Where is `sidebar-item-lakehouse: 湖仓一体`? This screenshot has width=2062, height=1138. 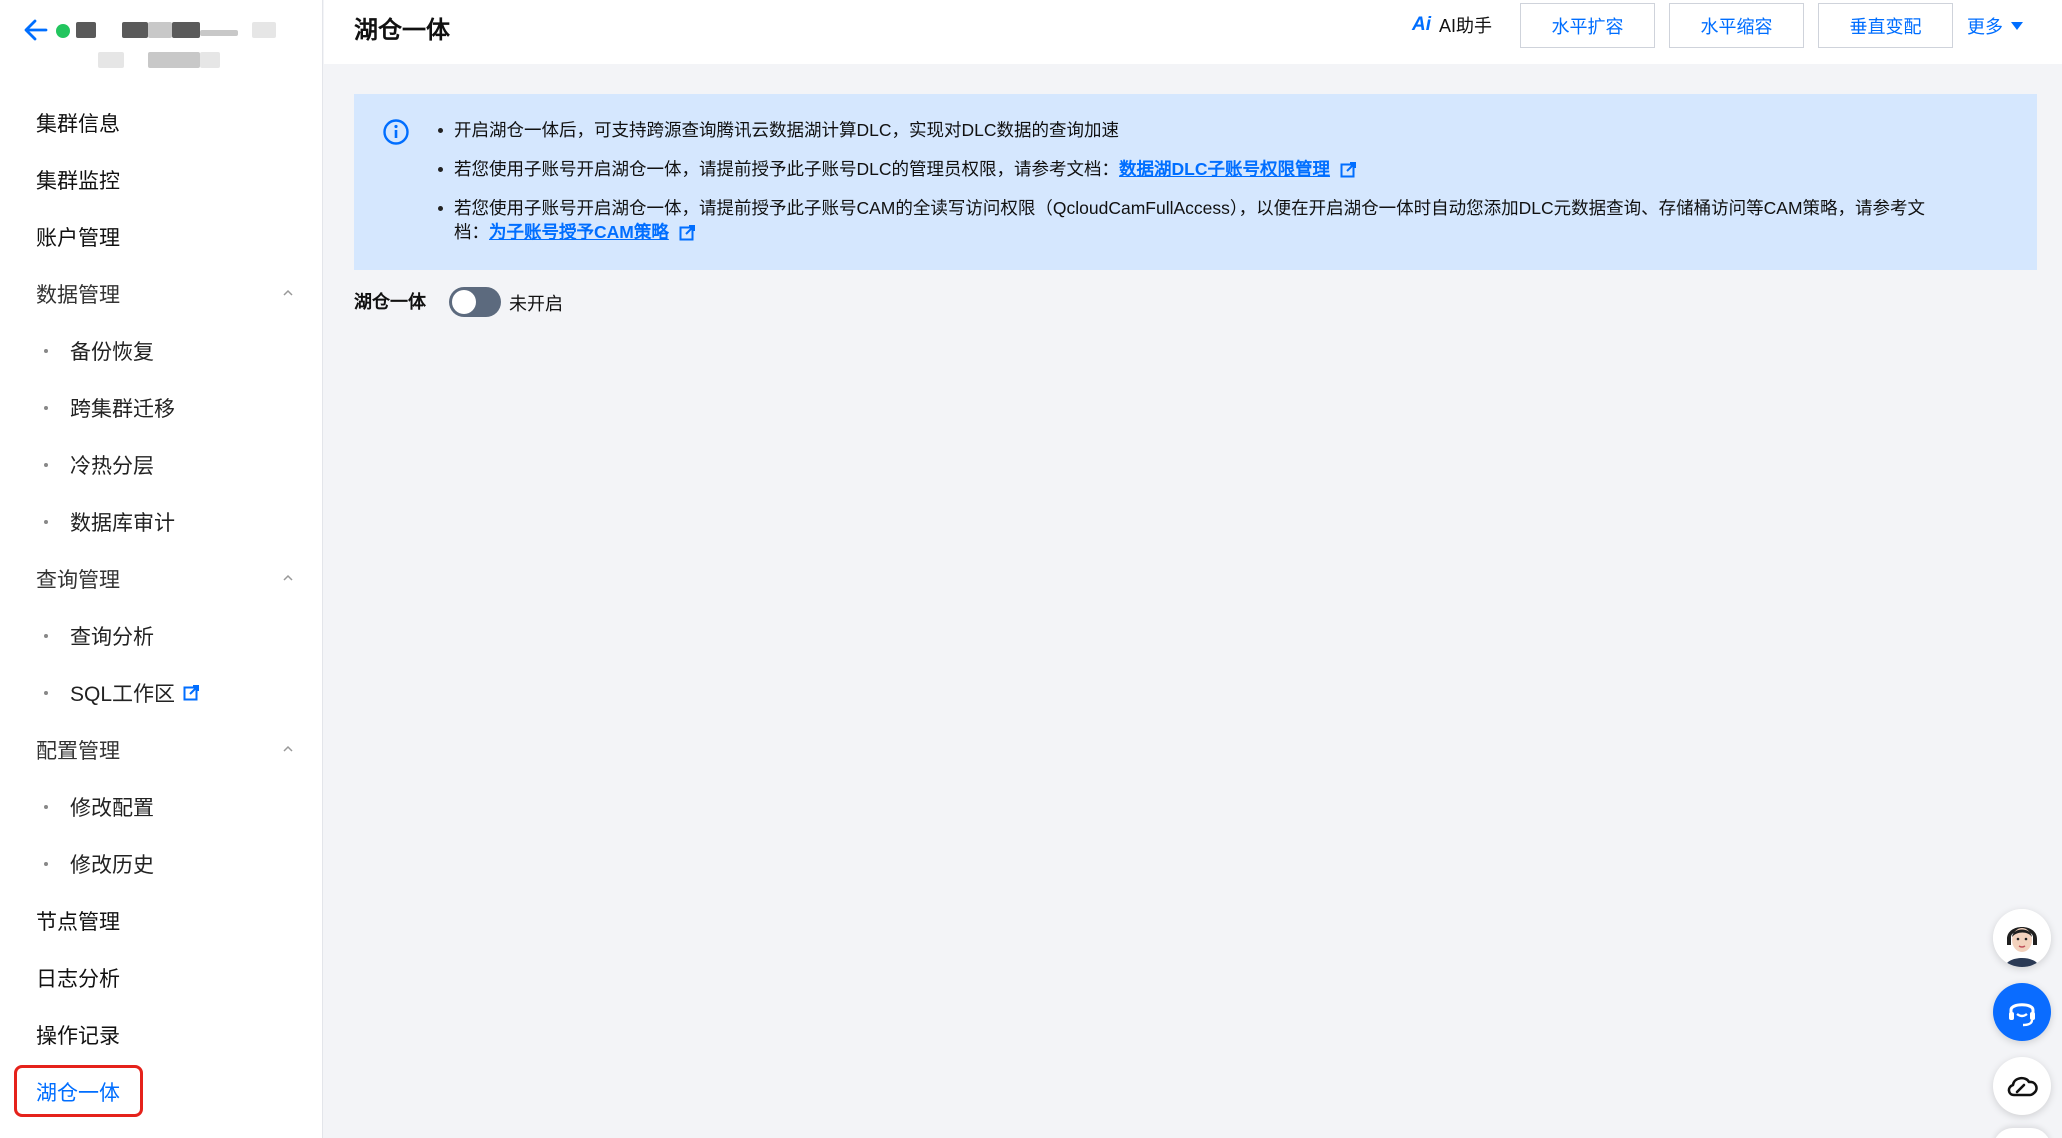
sidebar-item-lakehouse: 湖仓一体 is located at coordinates (161, 1091).